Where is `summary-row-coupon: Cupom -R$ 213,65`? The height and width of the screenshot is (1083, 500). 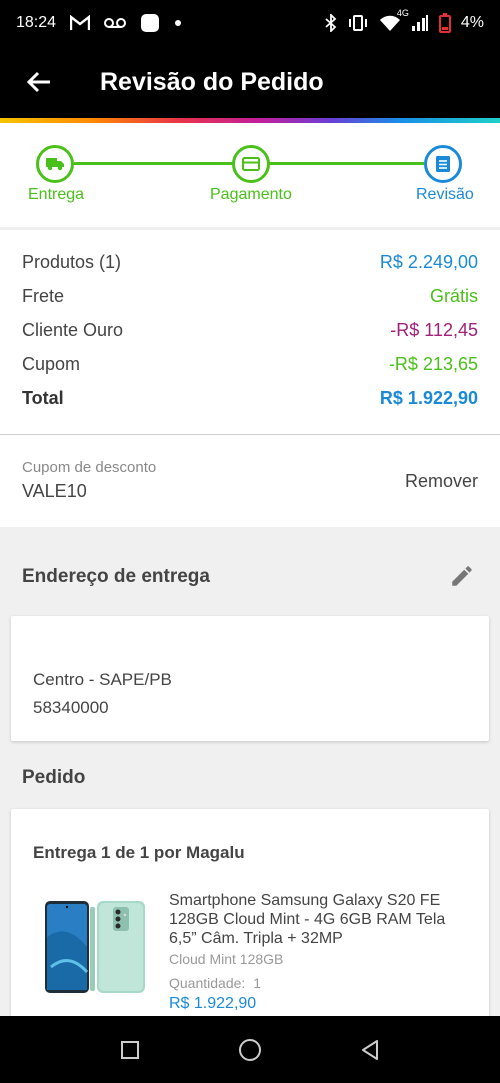
summary-row-coupon: Cupom -R$ 213,65 is located at coordinates (250, 364).